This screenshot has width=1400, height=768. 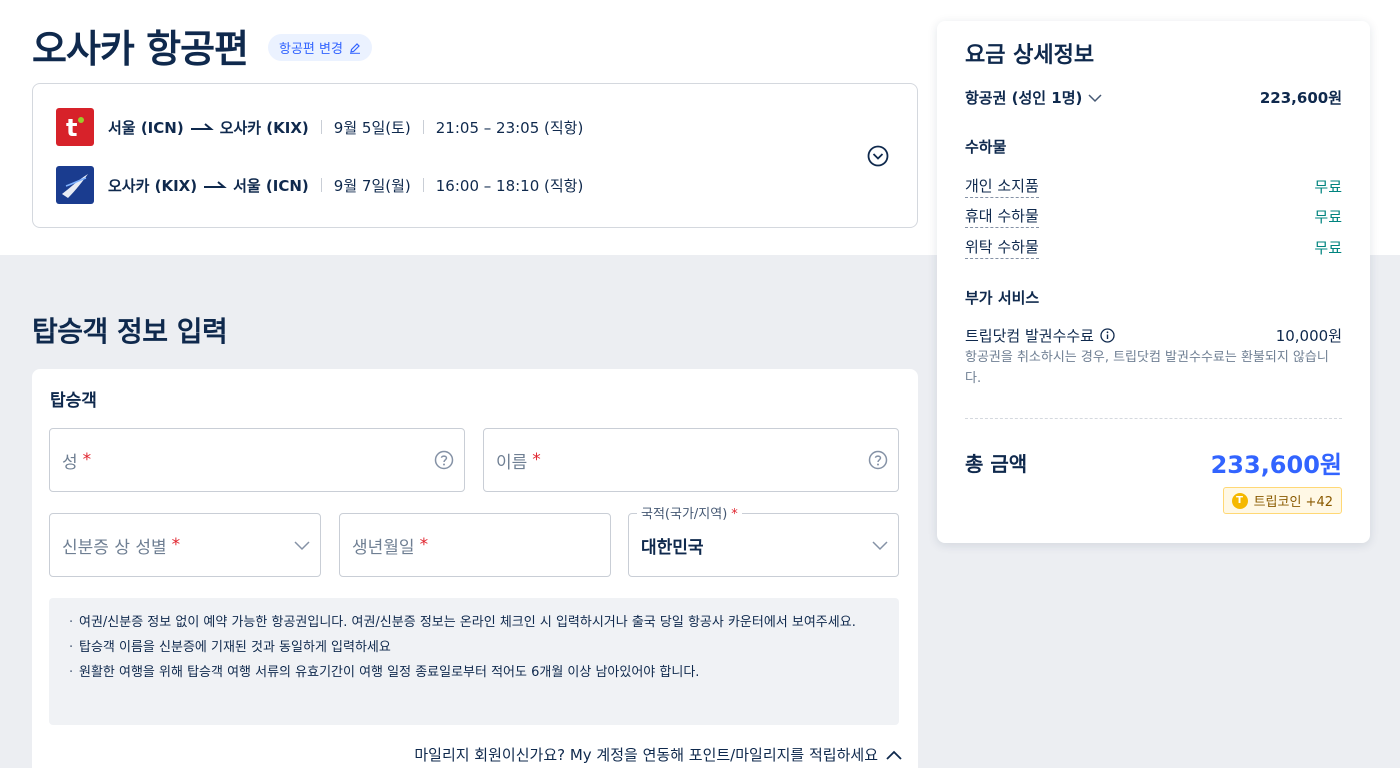 I want to click on change-flight-label: 항공편 변경, so click(x=311, y=49).